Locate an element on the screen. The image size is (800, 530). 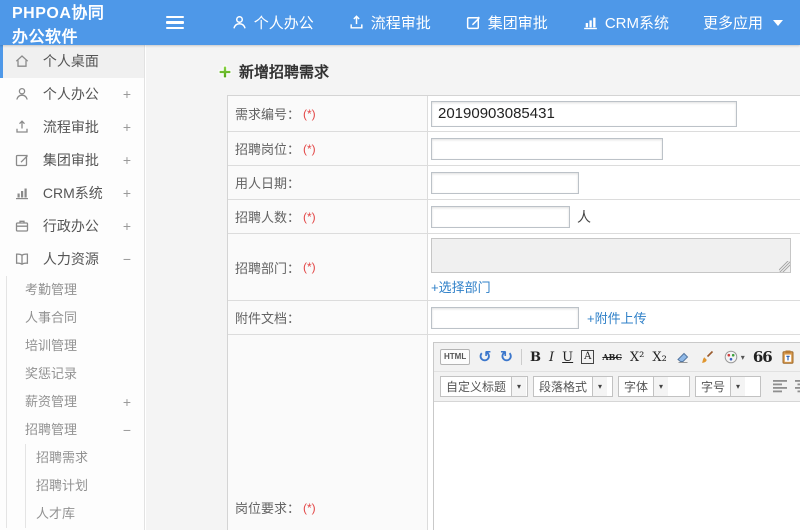
sidebar-item-recruit-mgmt: 招聘管理 − is located at coordinates (75, 430).